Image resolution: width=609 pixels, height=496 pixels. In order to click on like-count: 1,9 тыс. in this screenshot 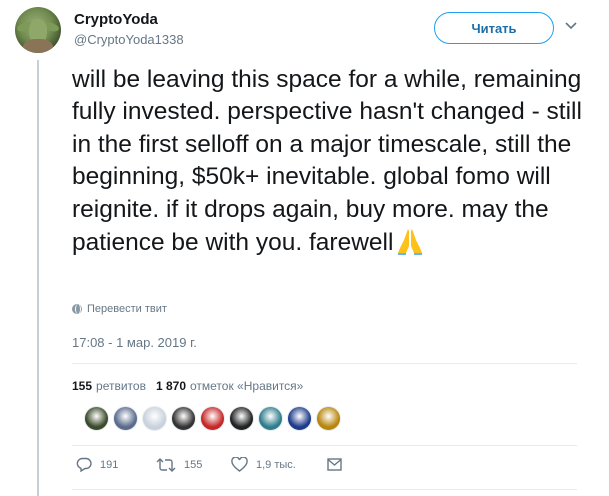, I will do `click(276, 464)`.